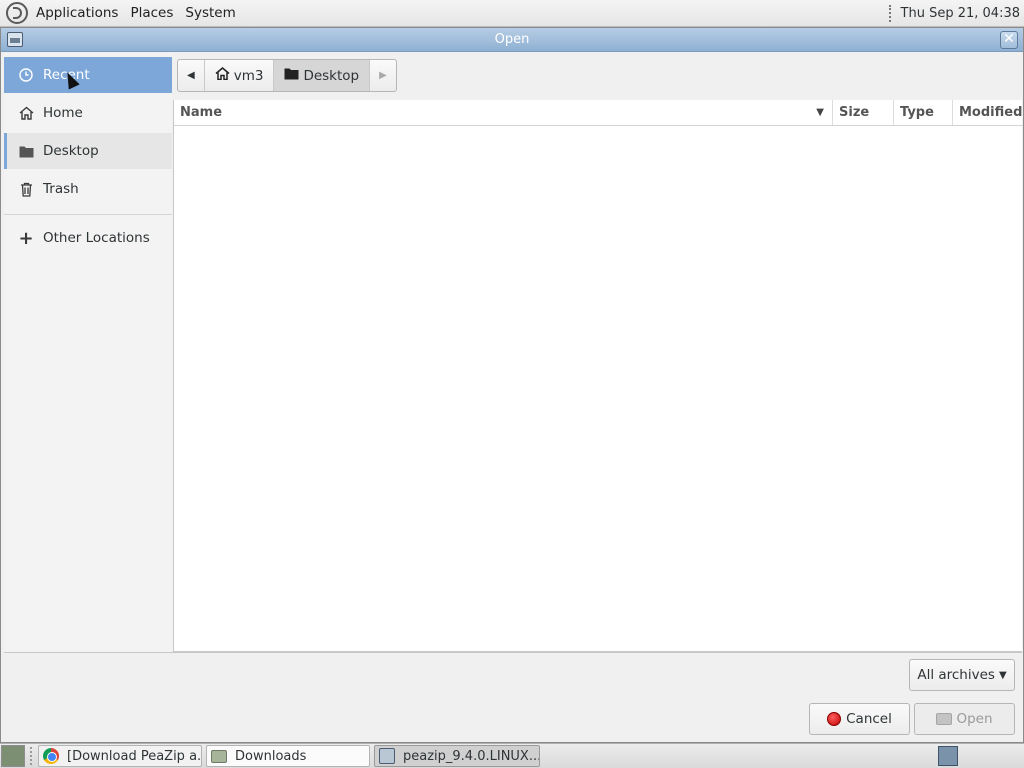 The width and height of the screenshot is (1024, 768). I want to click on applications-menu: Applications, so click(62, 13).